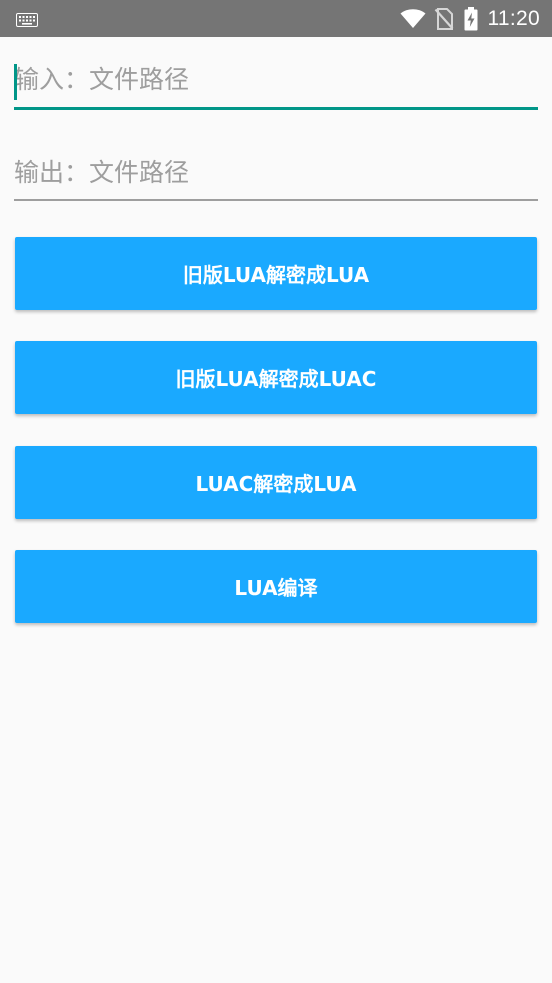  Describe the element at coordinates (513, 18) in the screenshot. I see `status-clock: 11:20` at that location.